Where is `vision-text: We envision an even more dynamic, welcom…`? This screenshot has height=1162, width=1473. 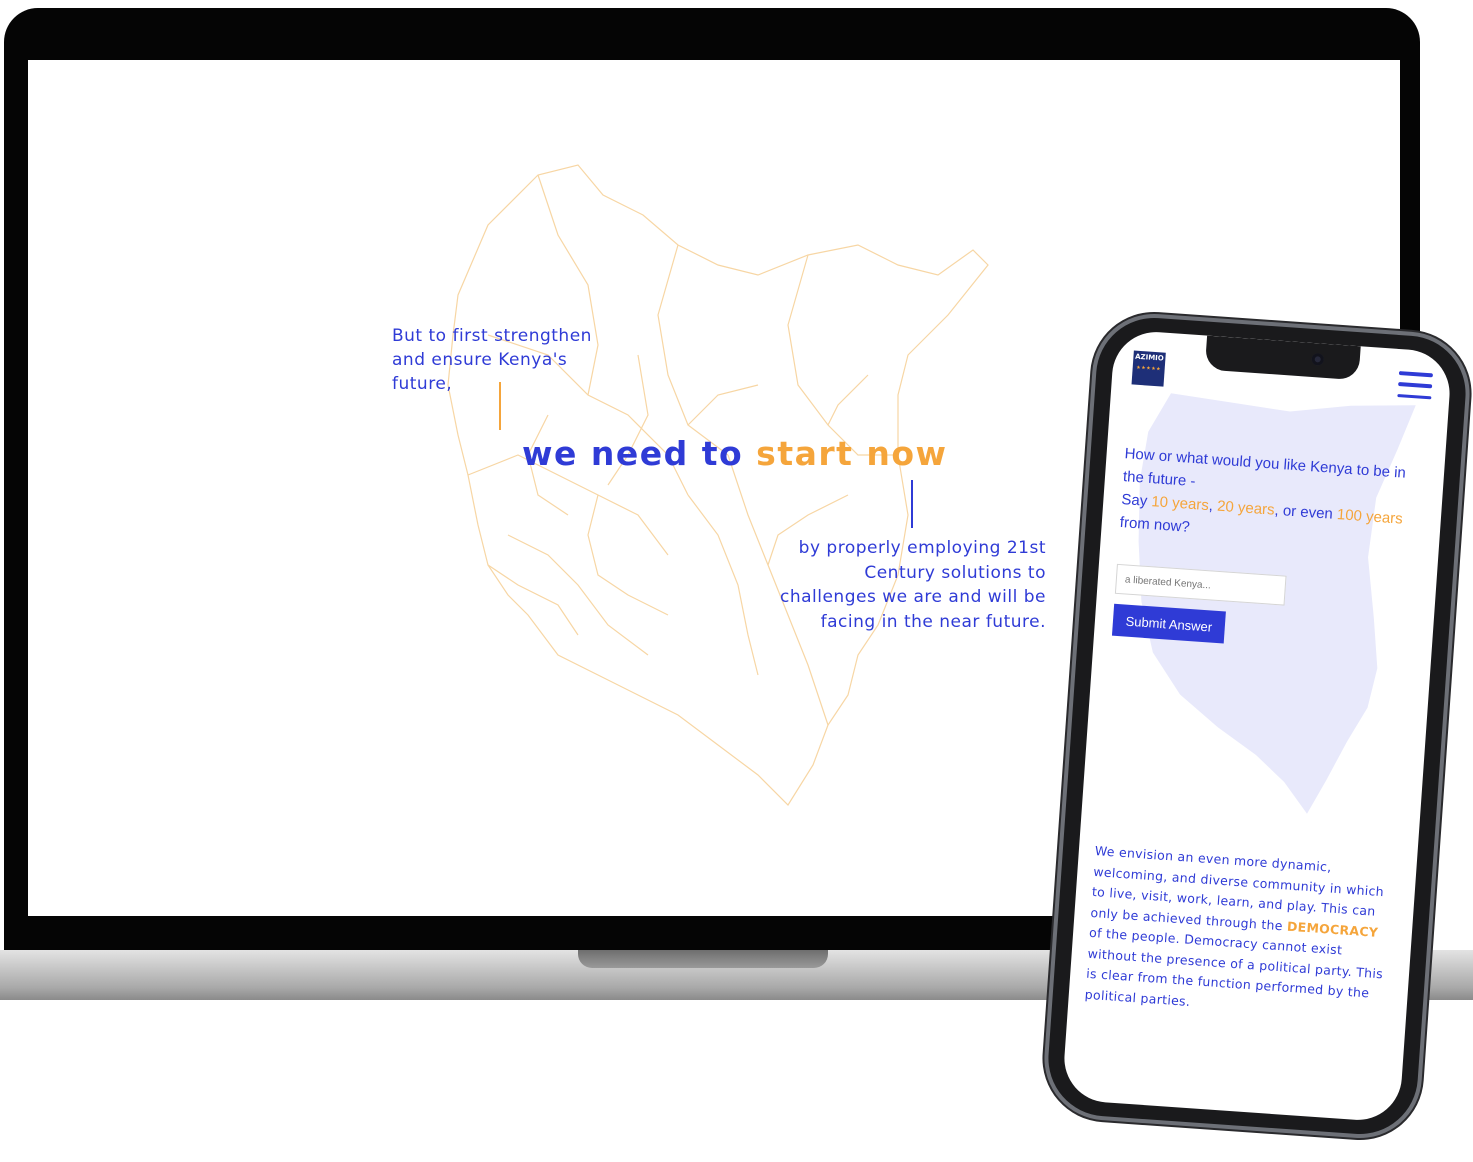 vision-text: We envision an even more dynamic, welcom… is located at coordinates (1239, 933).